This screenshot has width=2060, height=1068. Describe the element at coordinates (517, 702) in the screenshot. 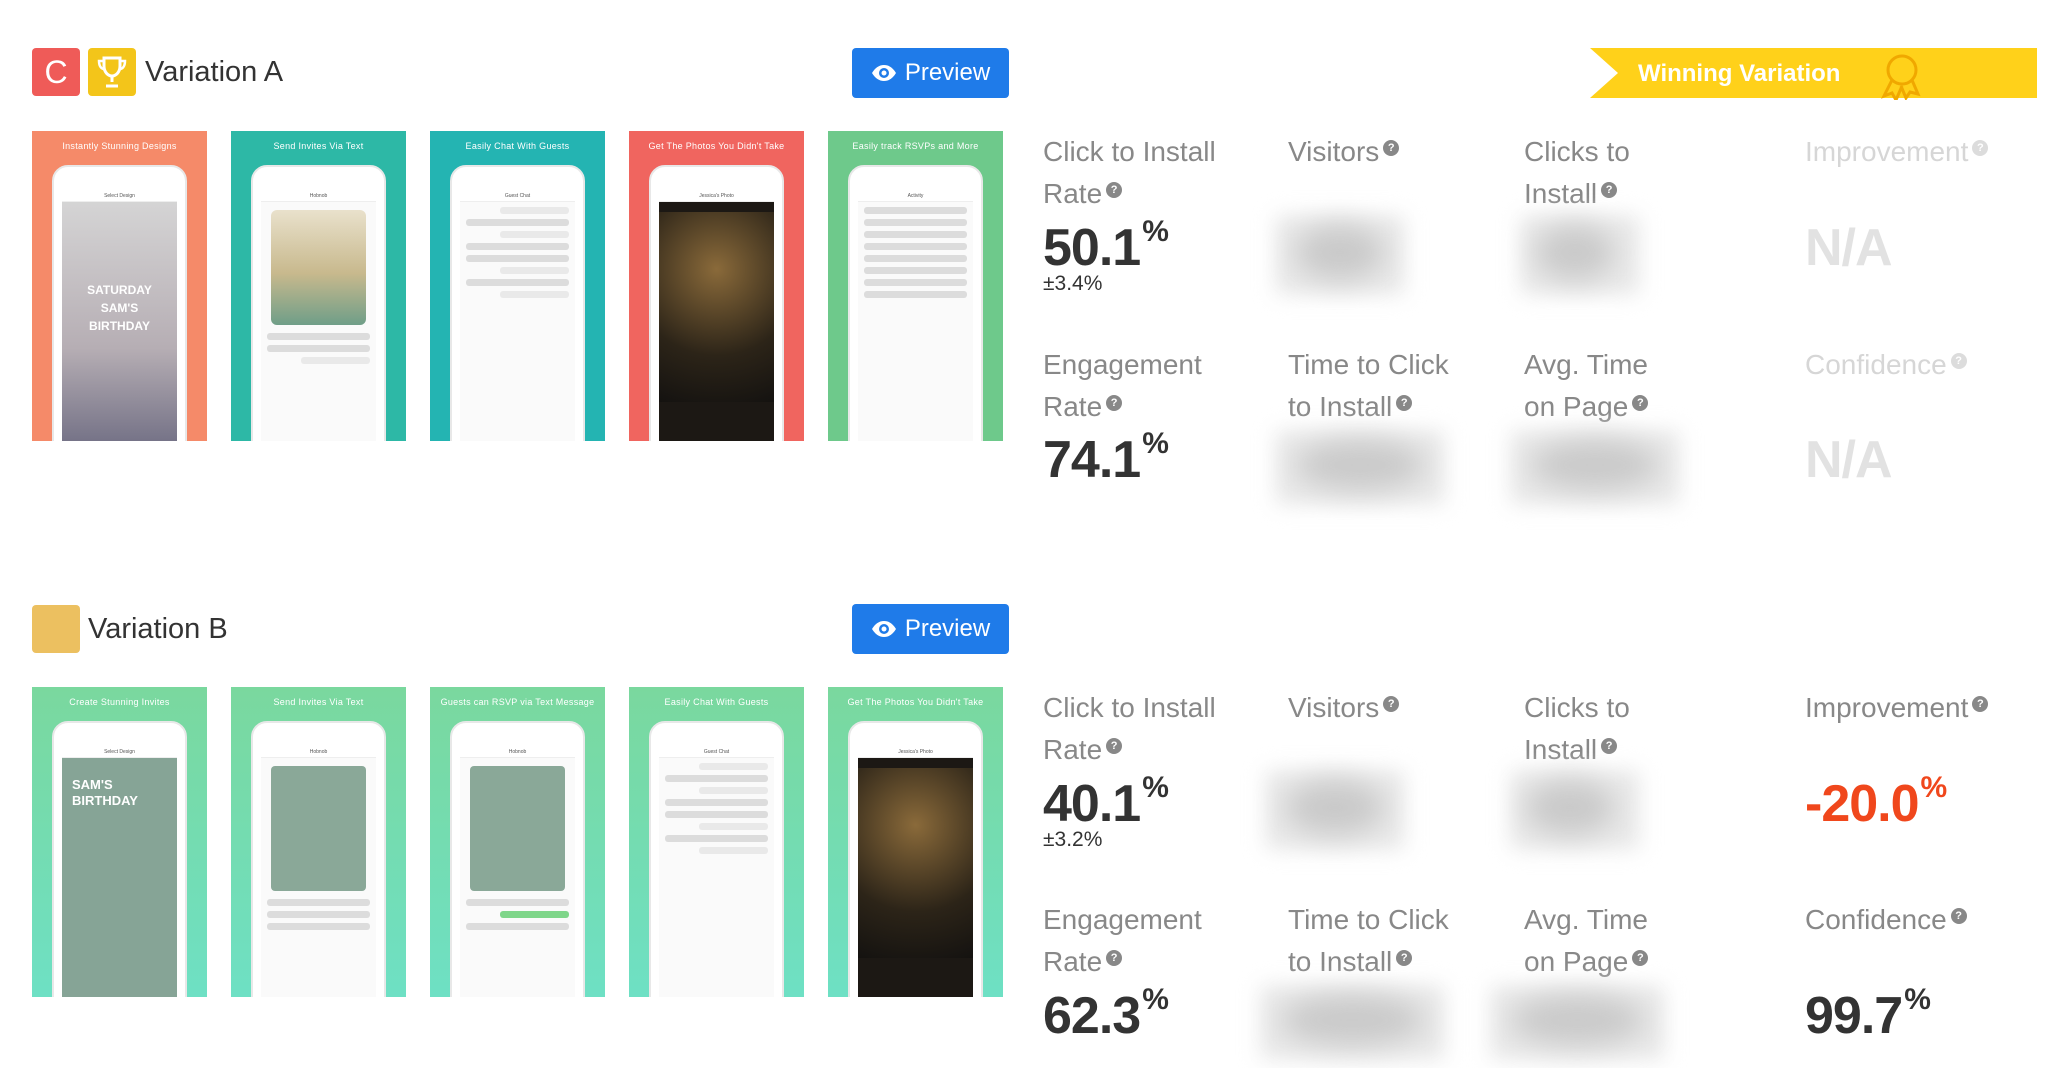

I see `screenshot-caption: Guests can RSVP via Text Message` at that location.